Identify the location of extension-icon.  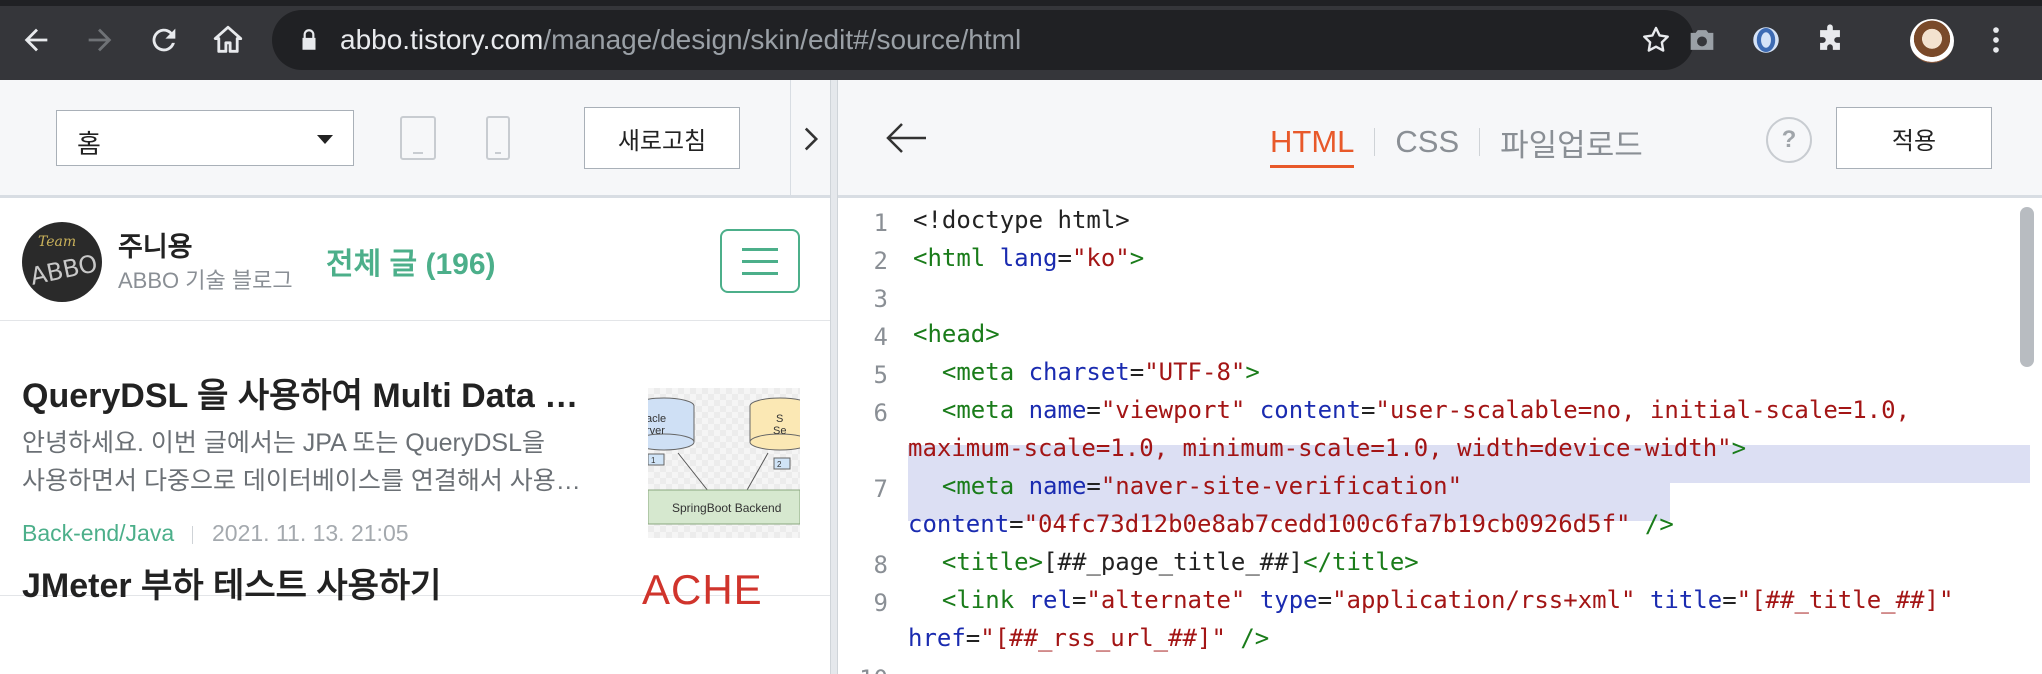
(1766, 40).